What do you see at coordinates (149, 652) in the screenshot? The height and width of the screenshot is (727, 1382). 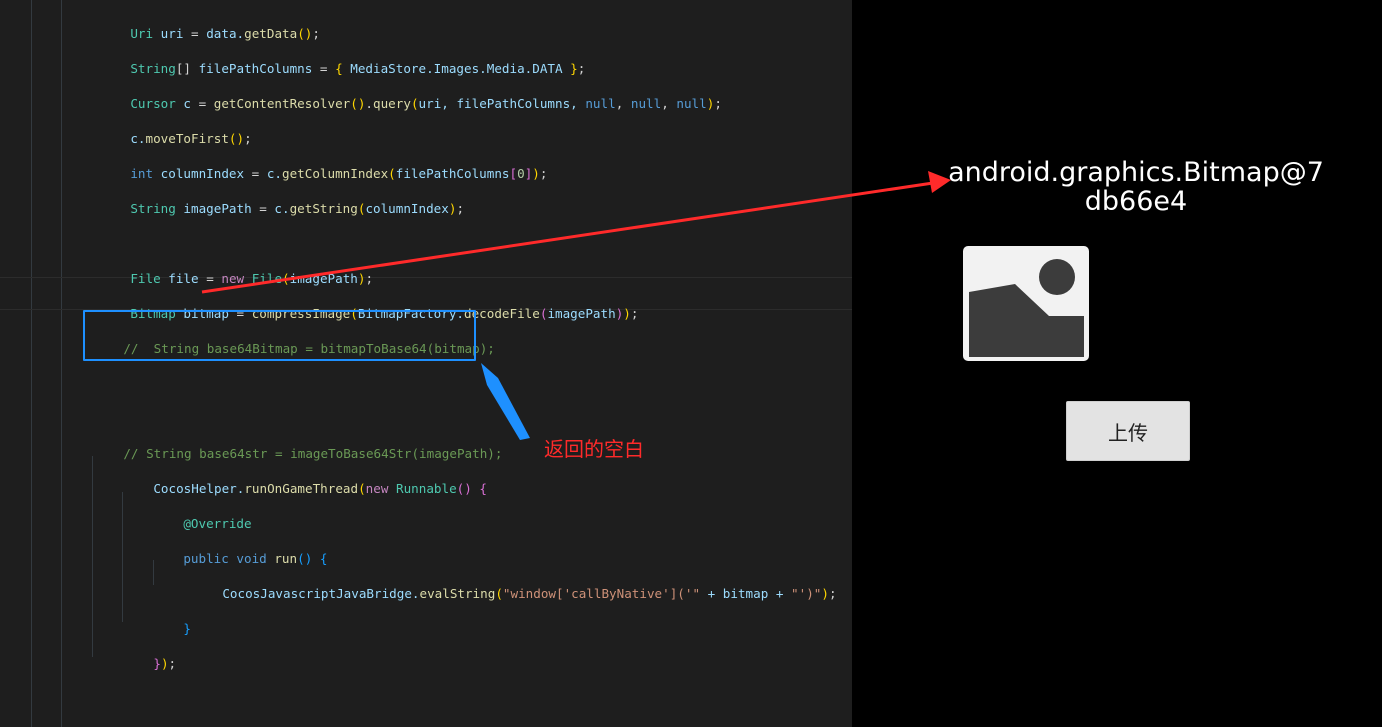 I see `code-line-16: });` at bounding box center [149, 652].